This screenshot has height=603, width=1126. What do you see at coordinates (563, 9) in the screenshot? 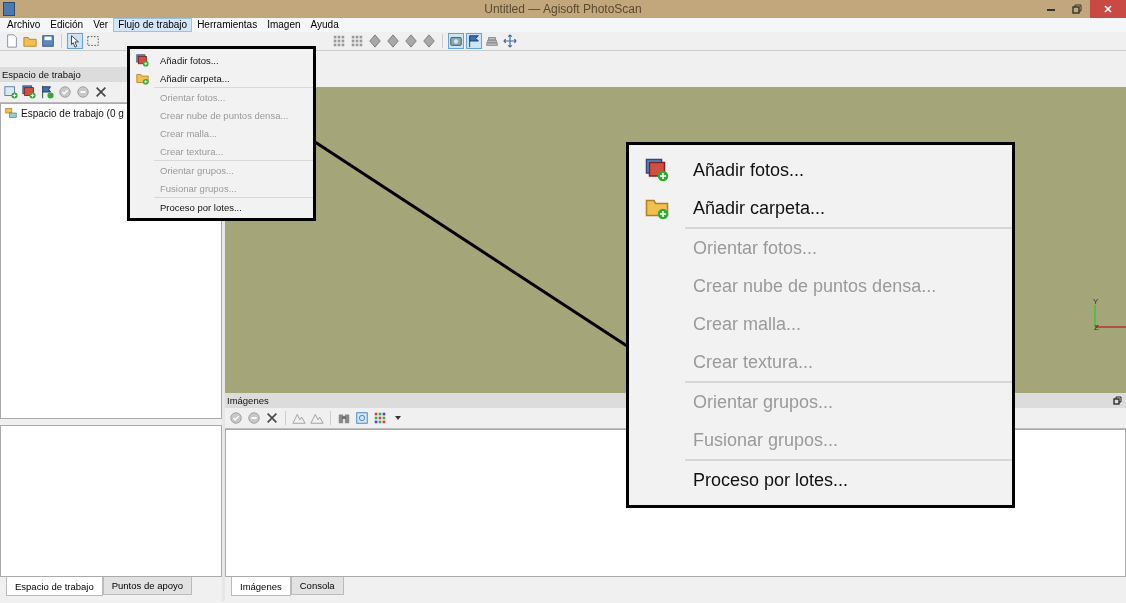
I see `window-title: Untitled — Agisoft PhotoScan` at bounding box center [563, 9].